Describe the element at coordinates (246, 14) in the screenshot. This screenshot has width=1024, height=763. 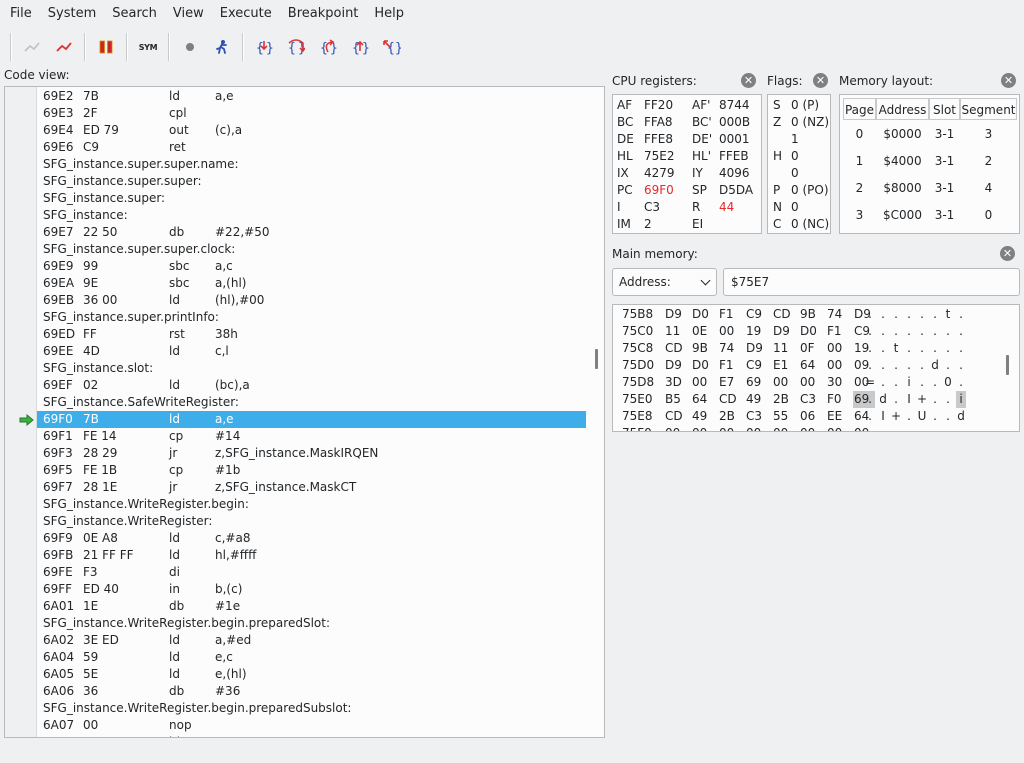
I see `menu-execute: Execute` at that location.